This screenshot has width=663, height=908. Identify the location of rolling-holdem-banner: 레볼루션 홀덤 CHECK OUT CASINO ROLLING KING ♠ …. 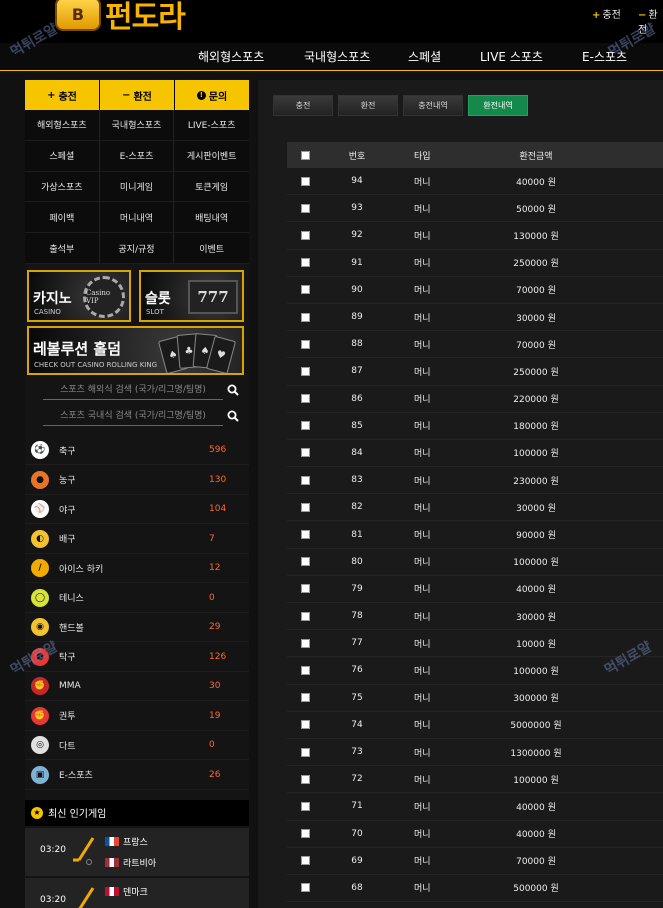
(135, 350).